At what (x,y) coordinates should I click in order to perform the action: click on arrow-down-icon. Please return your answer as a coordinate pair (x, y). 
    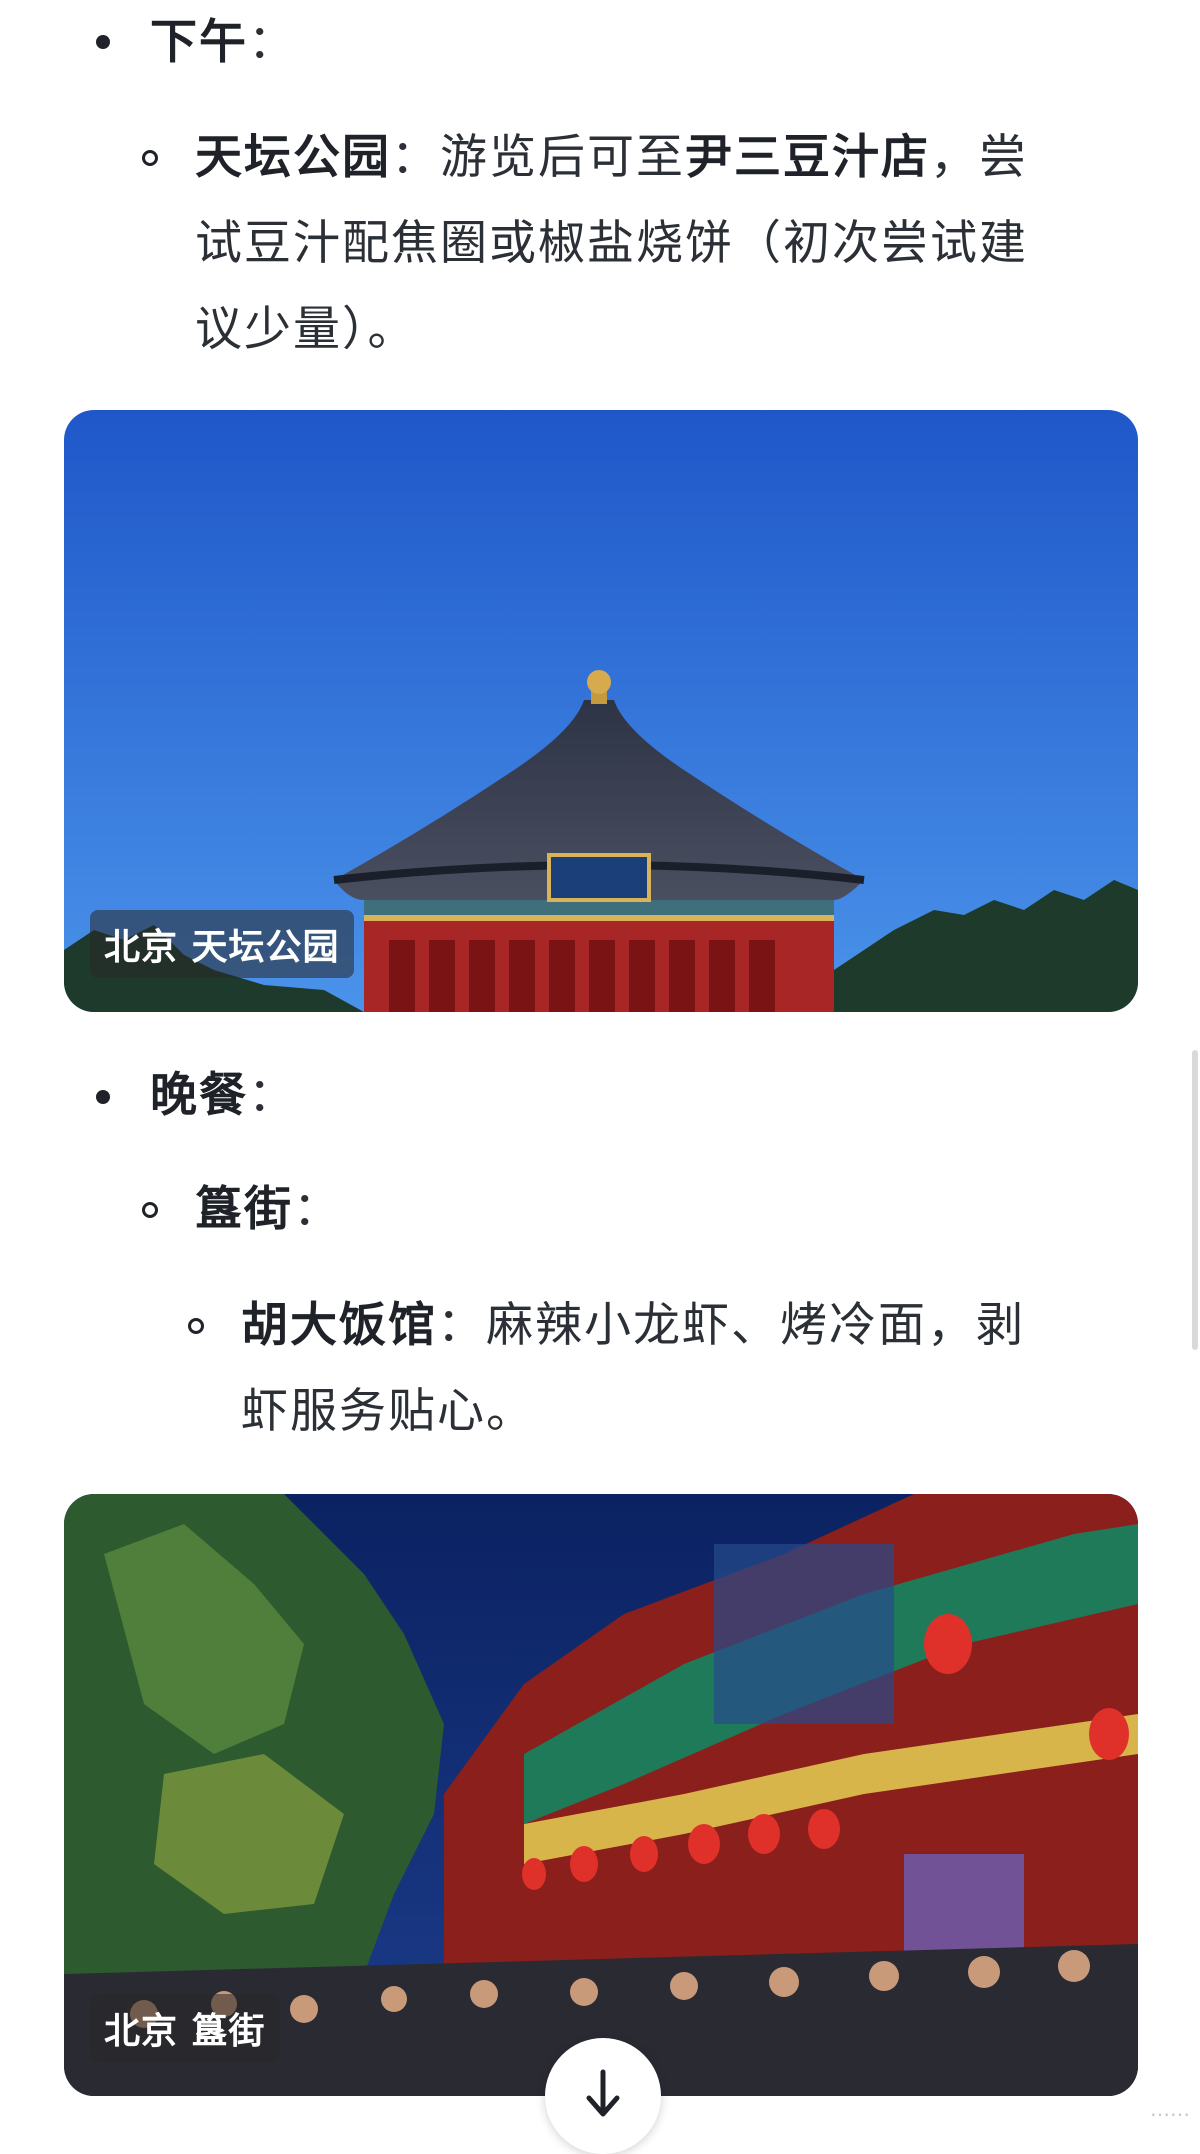
    Looking at the image, I should click on (603, 2093).